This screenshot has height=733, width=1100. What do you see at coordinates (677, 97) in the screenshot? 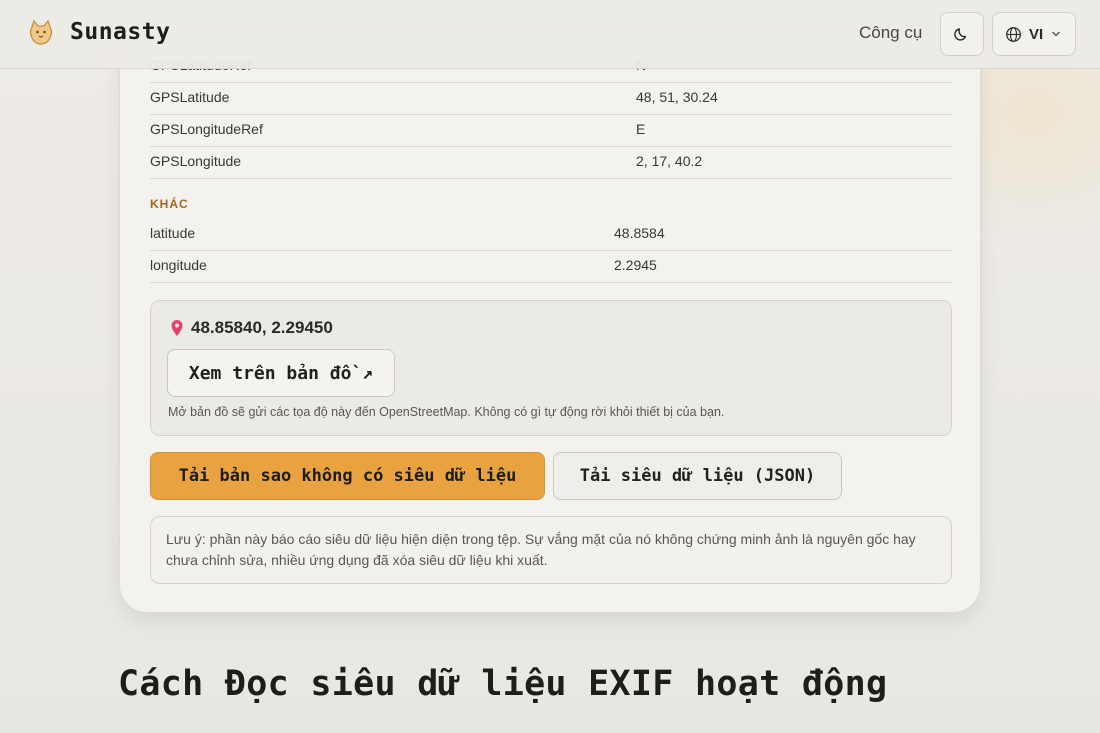
I see `row-value: 48, 51, 30.24` at bounding box center [677, 97].